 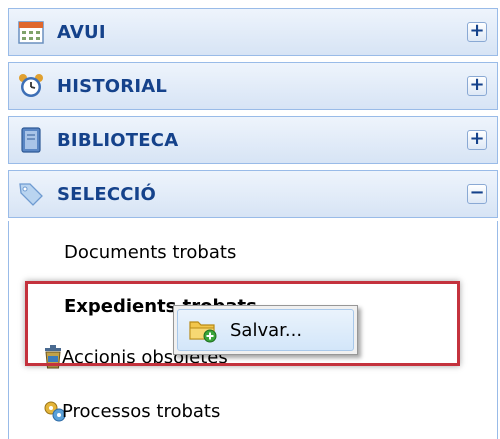 I want to click on section-title: HISTORIAL, so click(x=112, y=86).